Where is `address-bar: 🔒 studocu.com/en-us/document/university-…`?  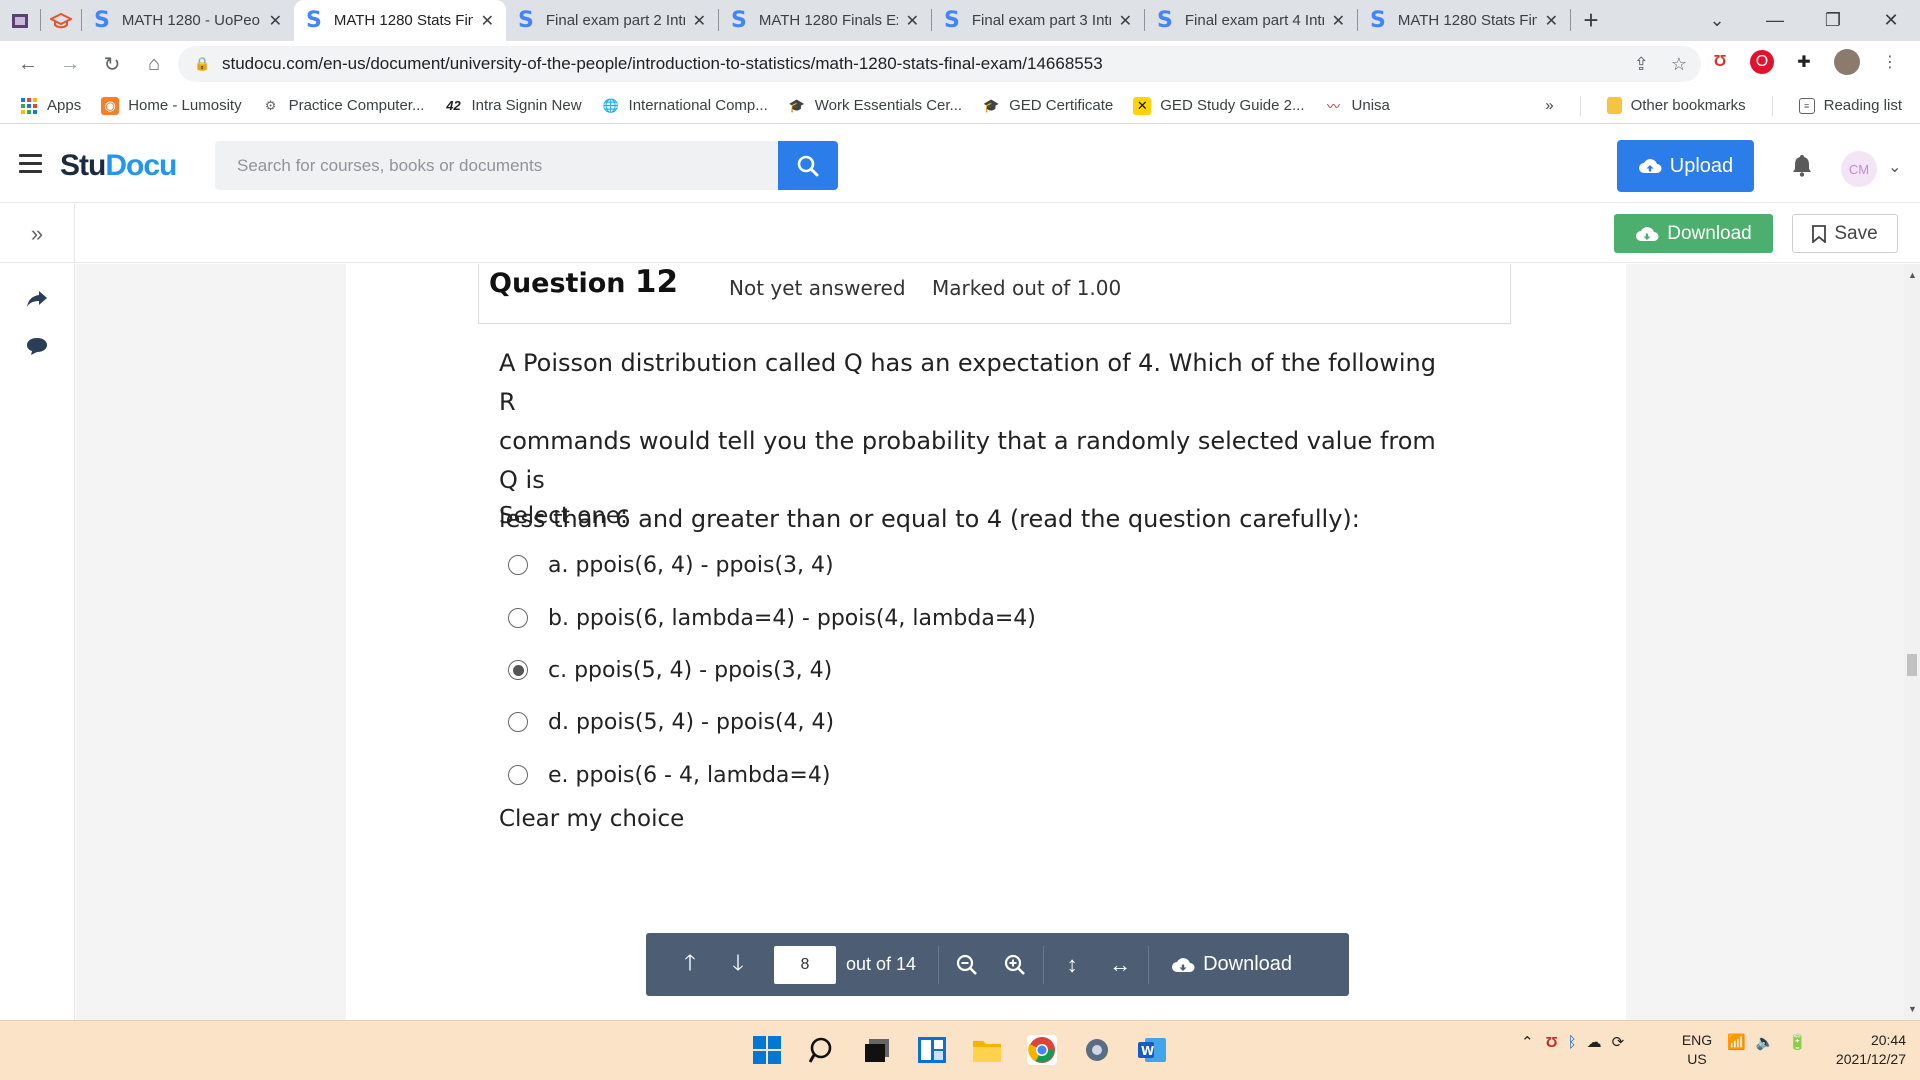 address-bar: 🔒 studocu.com/en-us/document/university-… is located at coordinates (939, 64).